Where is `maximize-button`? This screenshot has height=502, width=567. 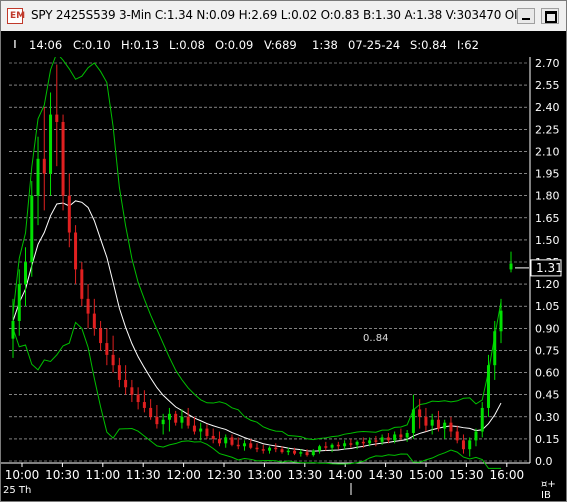 maximize-button is located at coordinates (550, 16).